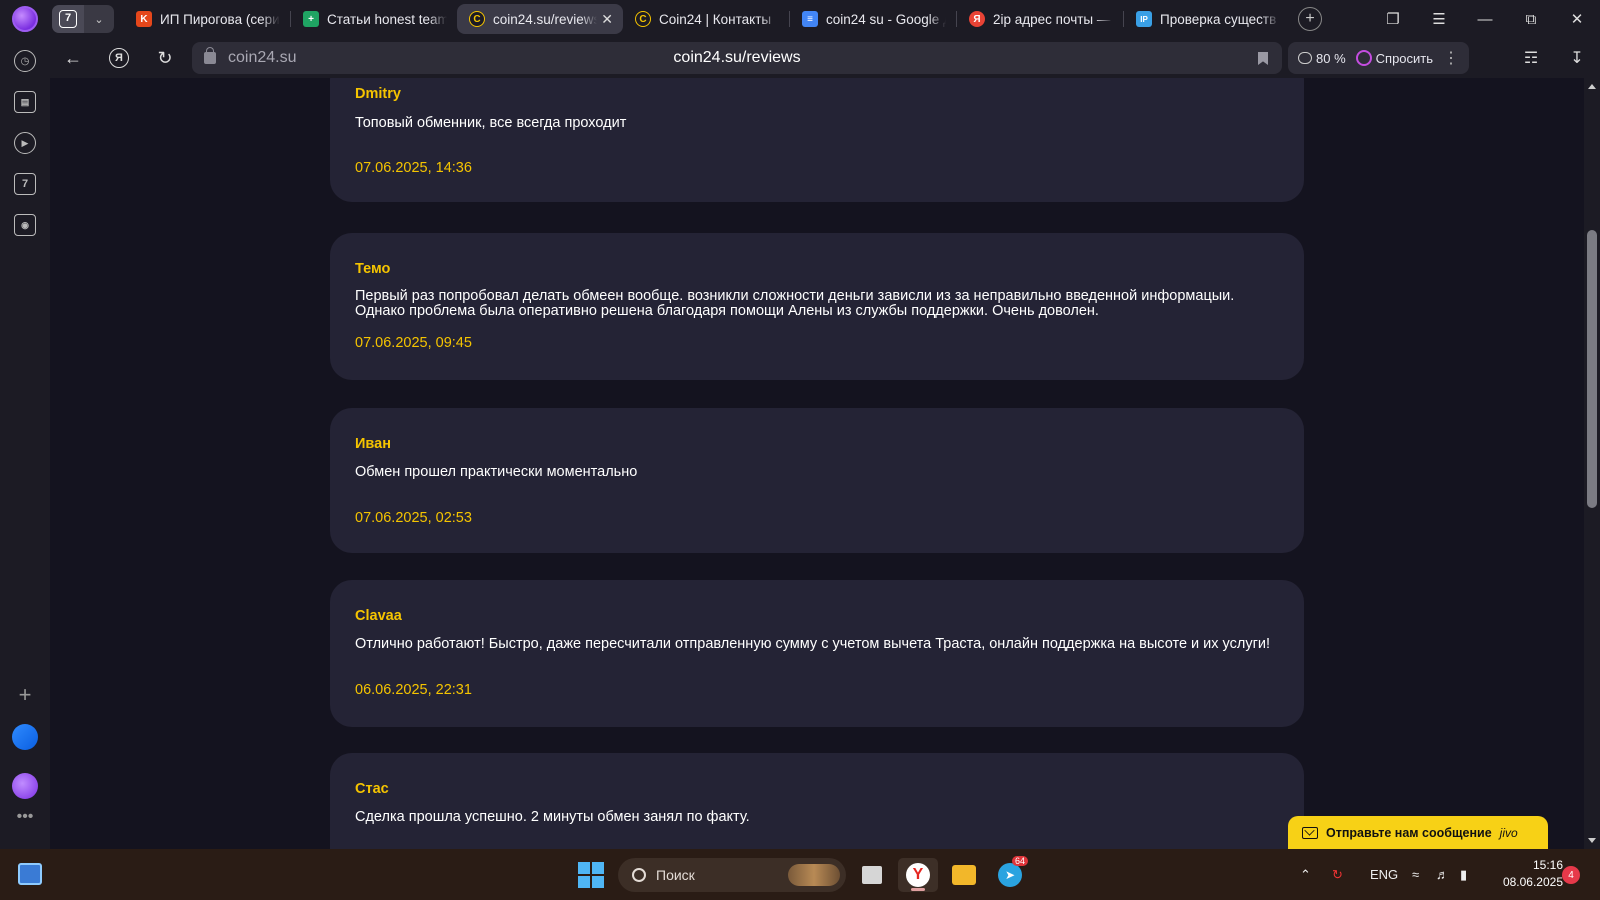  Describe the element at coordinates (210, 55) in the screenshot. I see `lock-icon` at that location.